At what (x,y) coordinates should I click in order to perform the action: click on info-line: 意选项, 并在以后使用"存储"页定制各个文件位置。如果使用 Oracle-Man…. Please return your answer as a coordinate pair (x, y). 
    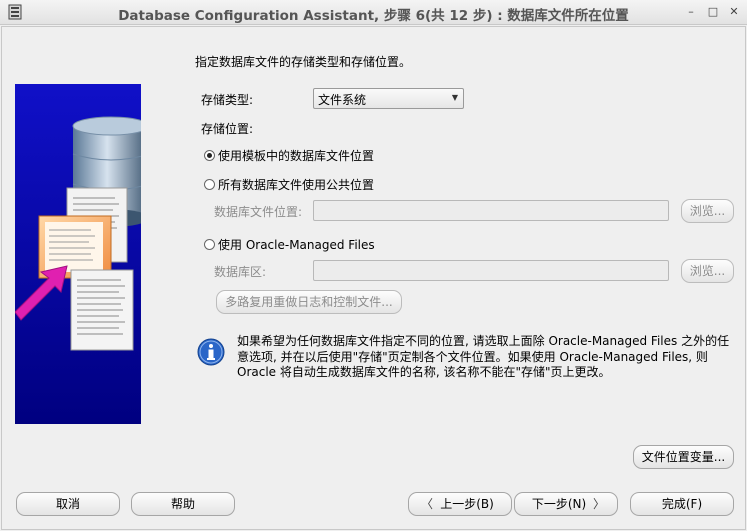
    Looking at the image, I should click on (472, 356).